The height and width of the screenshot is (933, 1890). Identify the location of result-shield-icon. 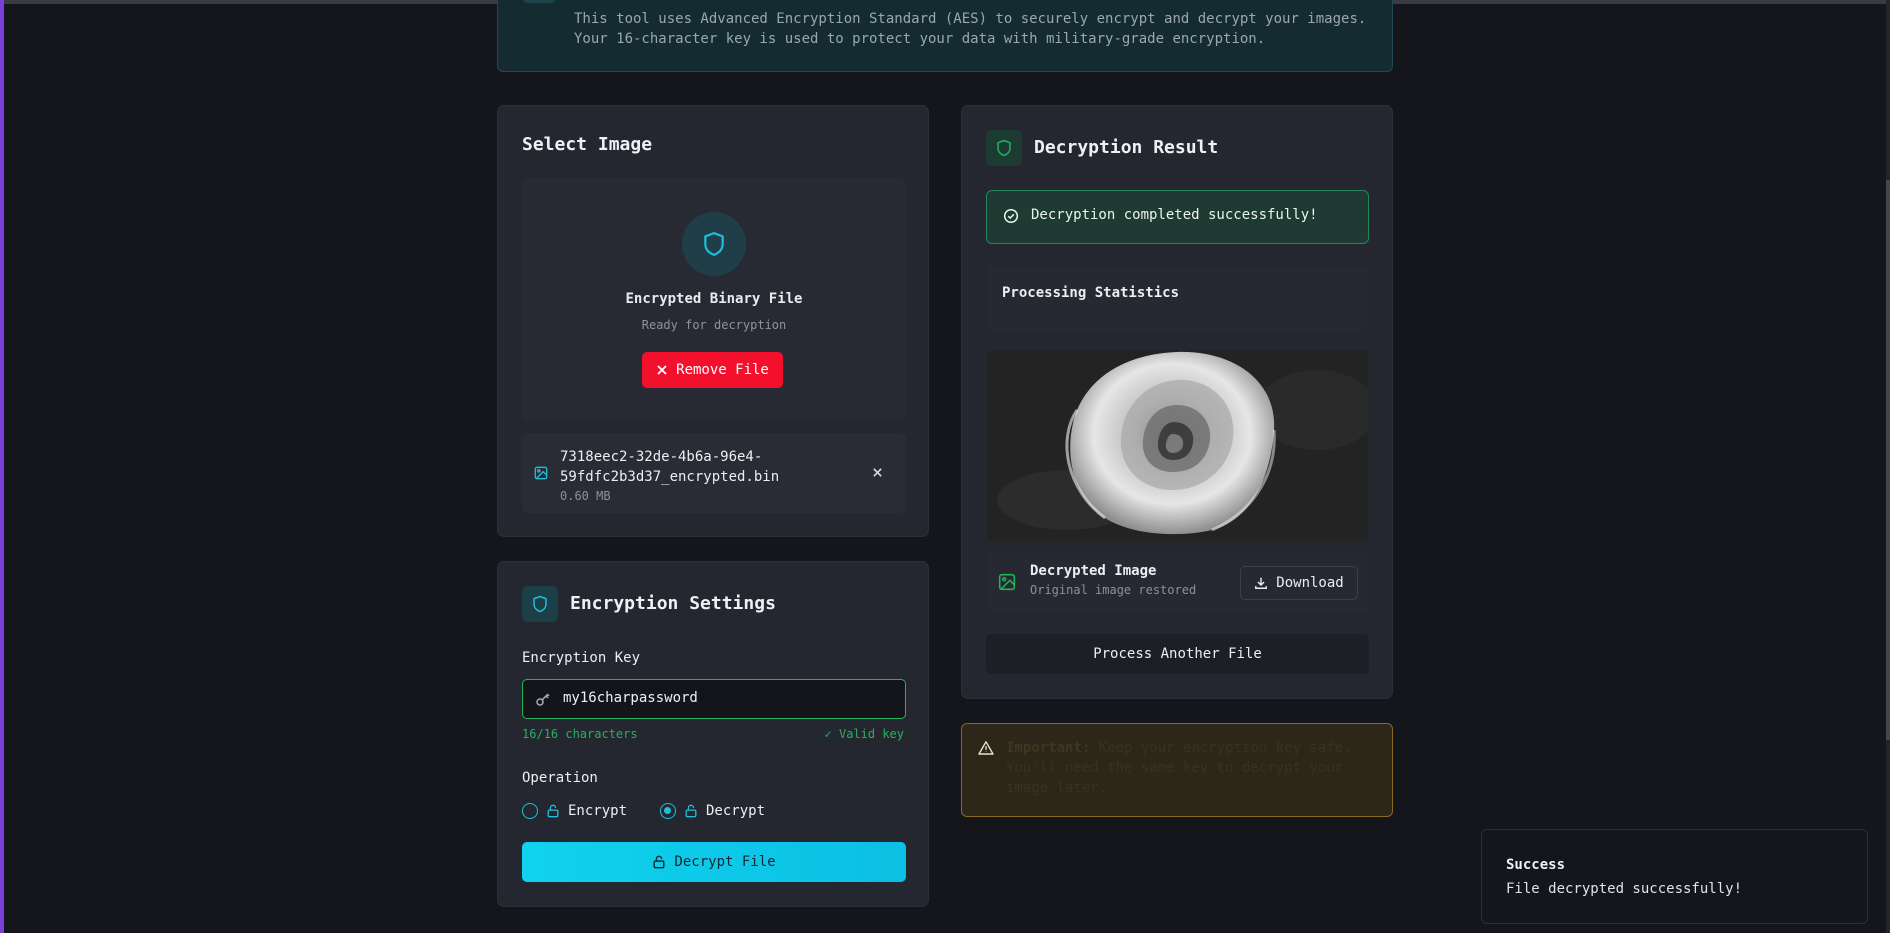
(1004, 148).